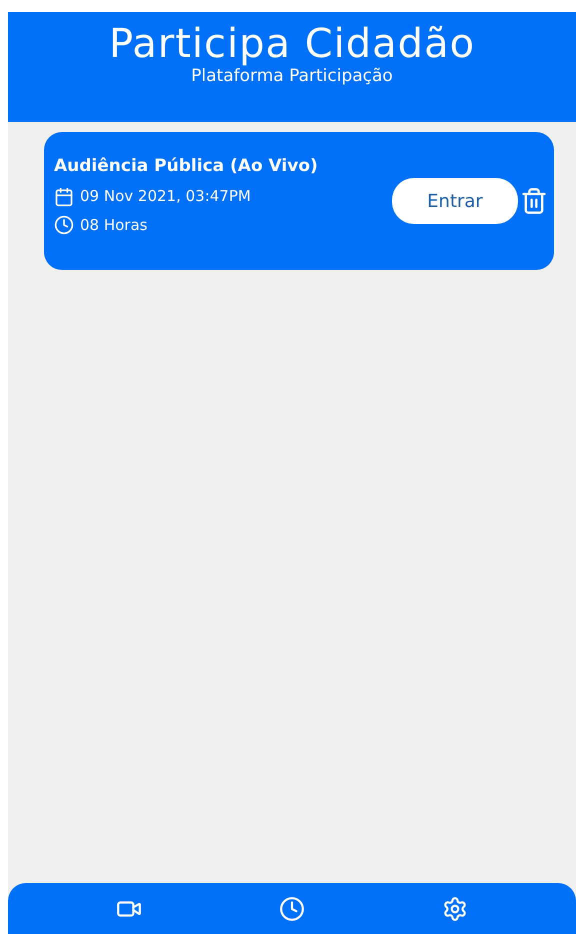  What do you see at coordinates (165, 197) in the screenshot?
I see `session-date: 09 Nov 2021, 03:47PM` at bounding box center [165, 197].